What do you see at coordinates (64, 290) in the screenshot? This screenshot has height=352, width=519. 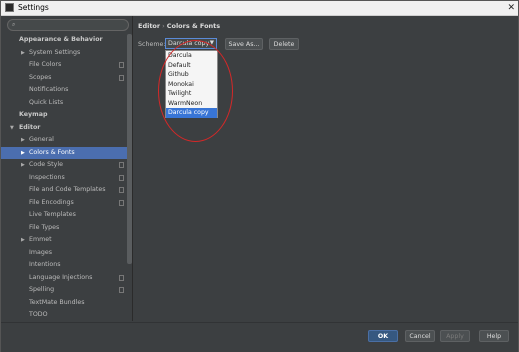 I see `sidebar-item-spelling: Spelling` at bounding box center [64, 290].